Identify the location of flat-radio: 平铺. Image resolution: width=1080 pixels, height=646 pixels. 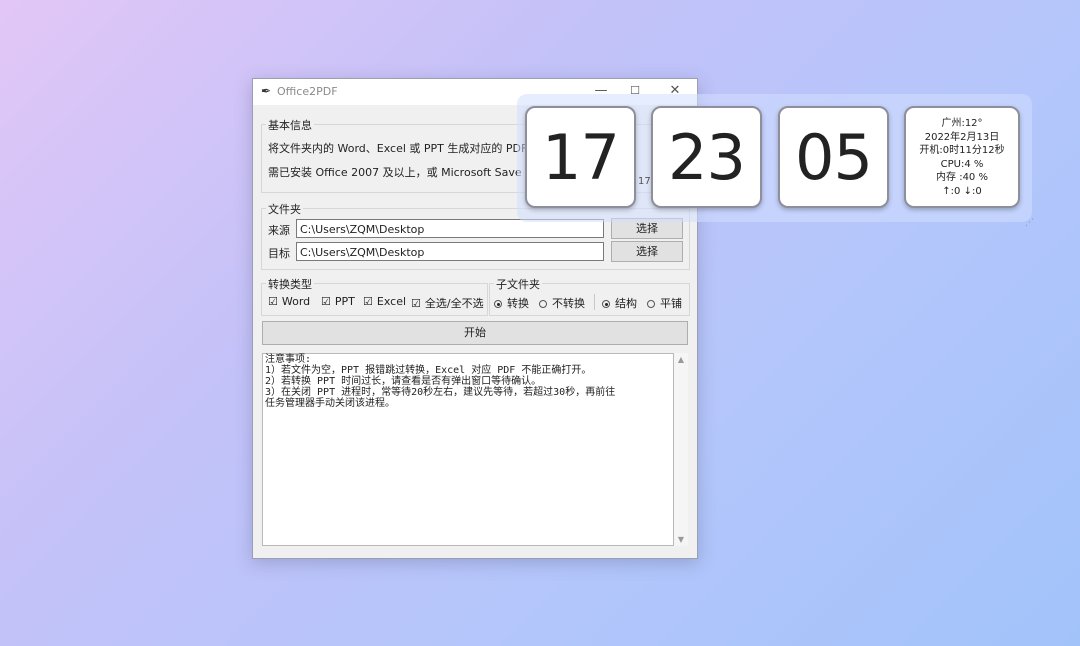
(664, 303).